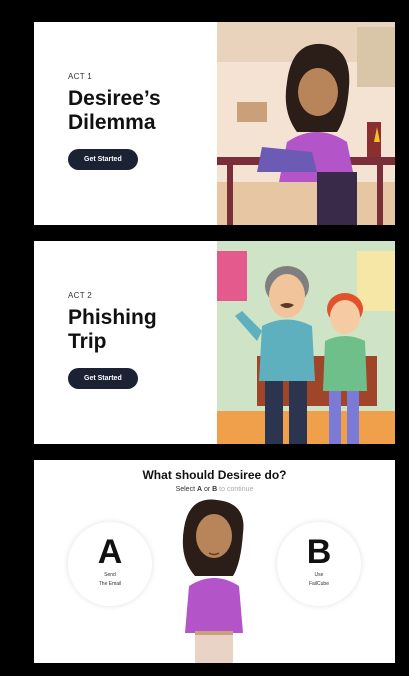 Image resolution: width=409 pixels, height=676 pixels. Describe the element at coordinates (306, 123) in the screenshot. I see `desiree-at-laptop-illustration` at that location.